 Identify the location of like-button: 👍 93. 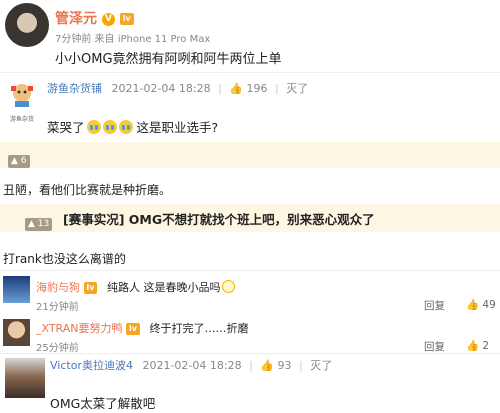
(277, 365).